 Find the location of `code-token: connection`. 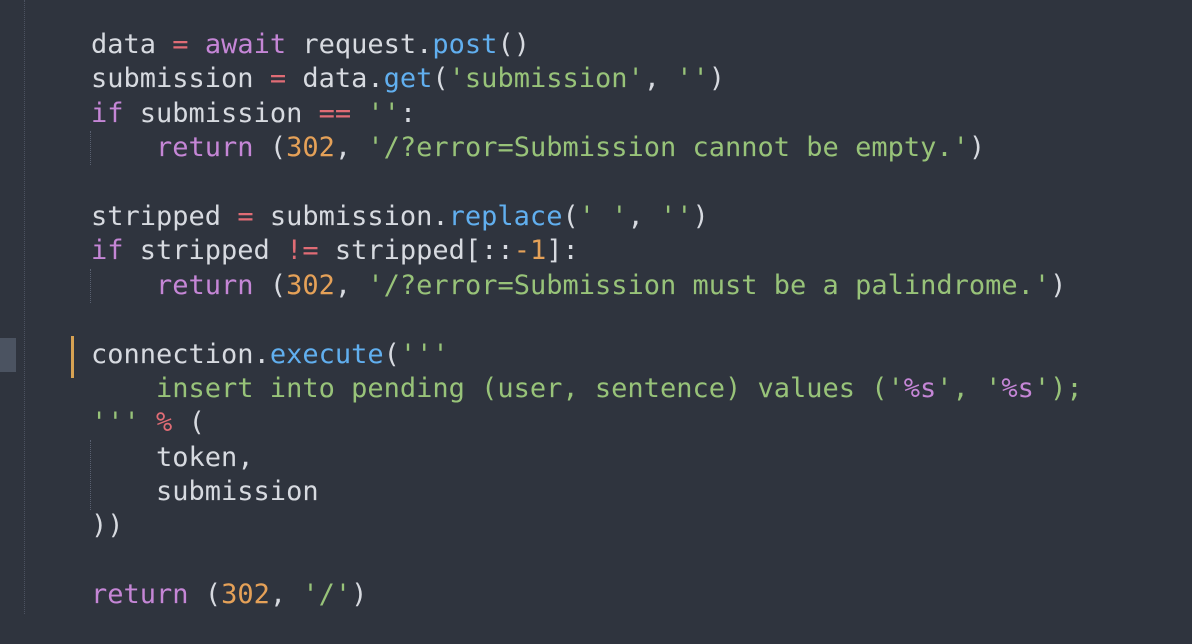

code-token: connection is located at coordinates (172, 354).